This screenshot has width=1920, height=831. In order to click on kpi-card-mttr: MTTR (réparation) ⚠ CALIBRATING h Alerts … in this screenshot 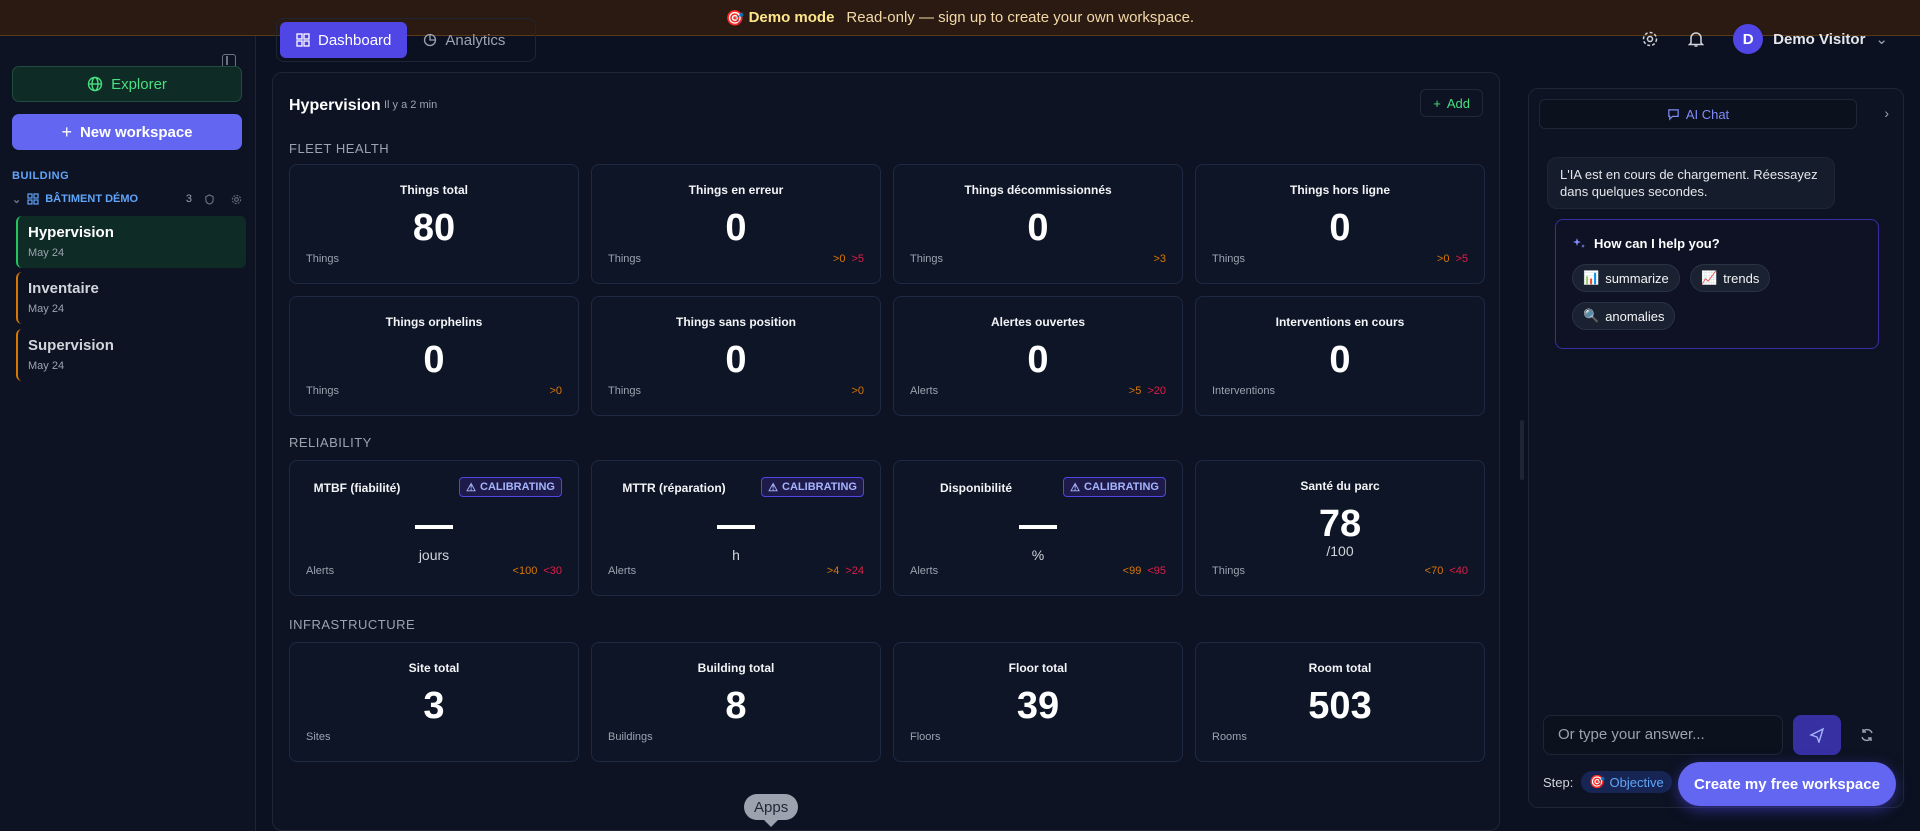, I will do `click(736, 528)`.